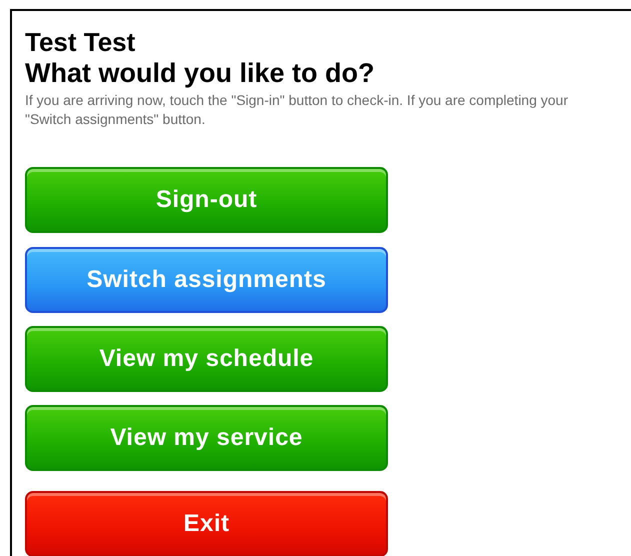 Image resolution: width=631 pixels, height=556 pixels. Describe the element at coordinates (80, 42) in the screenshot. I see `user-name: Test Test` at that location.